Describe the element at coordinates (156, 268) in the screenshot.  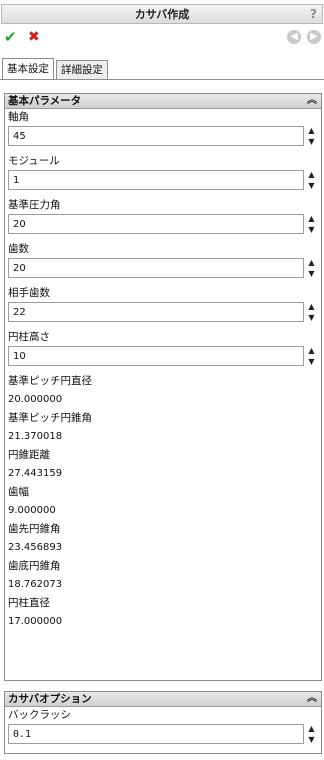
I see `teeth-count-input` at that location.